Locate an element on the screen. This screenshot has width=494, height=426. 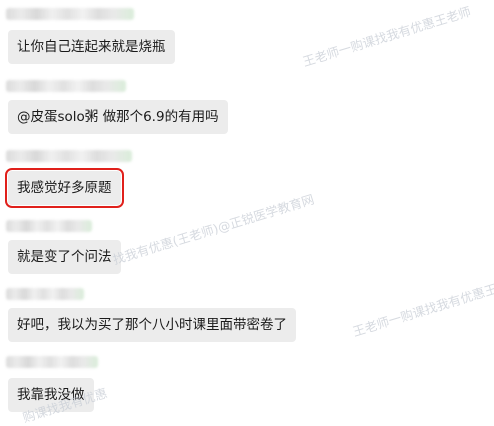
message-item: 就是变了个问法 is located at coordinates (64, 257).